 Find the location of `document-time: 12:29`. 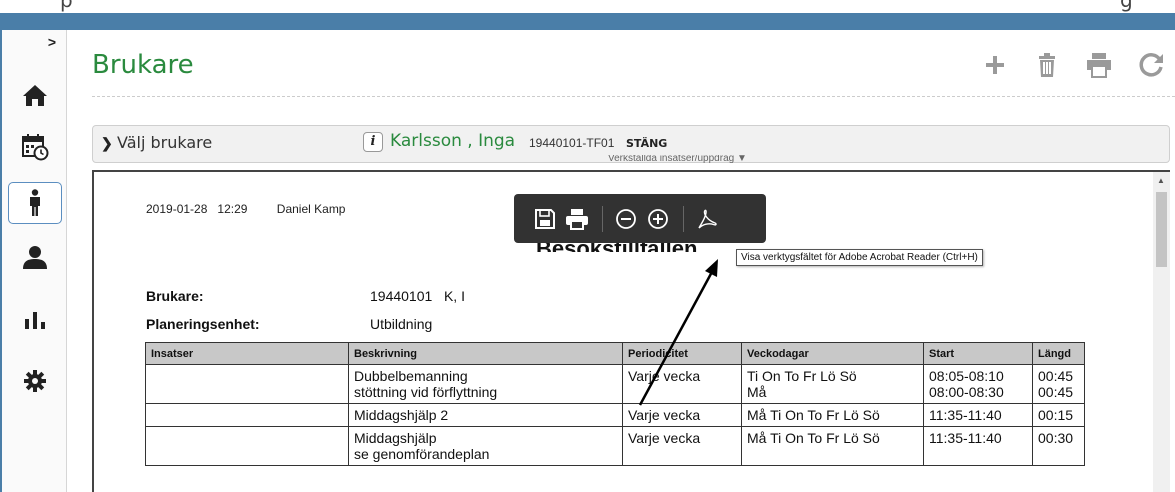

document-time: 12:29 is located at coordinates (232, 209).